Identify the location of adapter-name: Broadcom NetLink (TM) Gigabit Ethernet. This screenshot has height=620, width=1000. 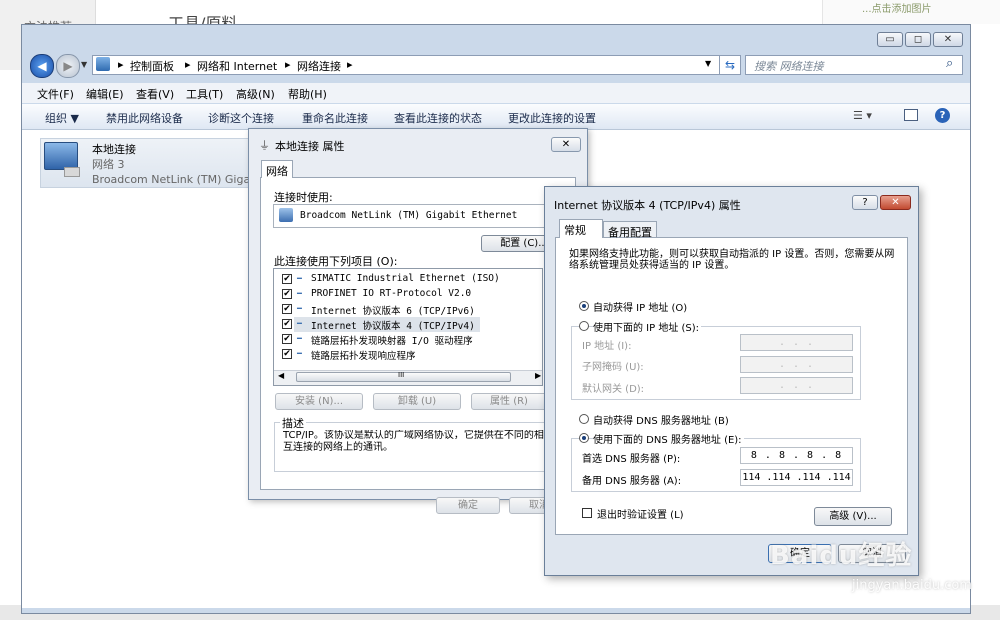
(409, 215).